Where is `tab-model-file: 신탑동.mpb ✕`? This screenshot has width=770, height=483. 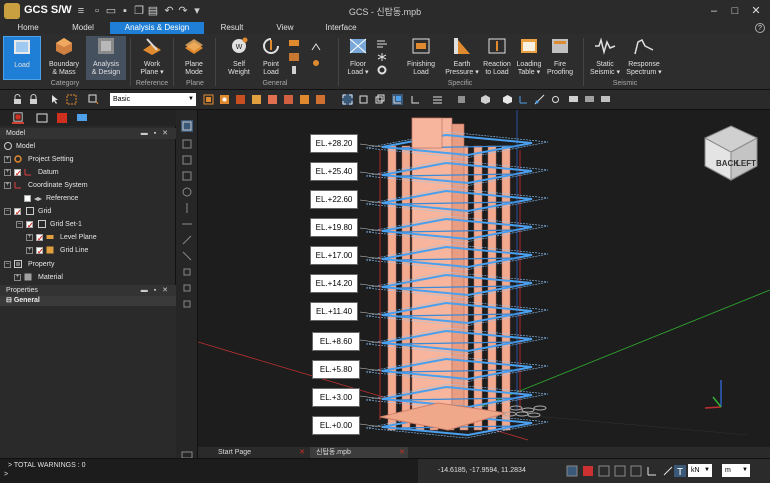
tab-model-file: 신탑동.mpb ✕ is located at coordinates (359, 452).